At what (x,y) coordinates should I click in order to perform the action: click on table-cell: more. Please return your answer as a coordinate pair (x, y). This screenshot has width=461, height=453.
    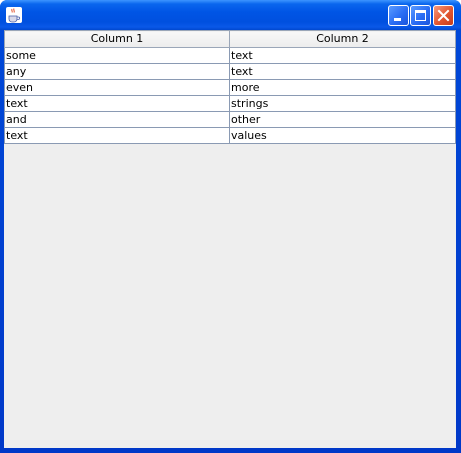
    Looking at the image, I should click on (342, 87).